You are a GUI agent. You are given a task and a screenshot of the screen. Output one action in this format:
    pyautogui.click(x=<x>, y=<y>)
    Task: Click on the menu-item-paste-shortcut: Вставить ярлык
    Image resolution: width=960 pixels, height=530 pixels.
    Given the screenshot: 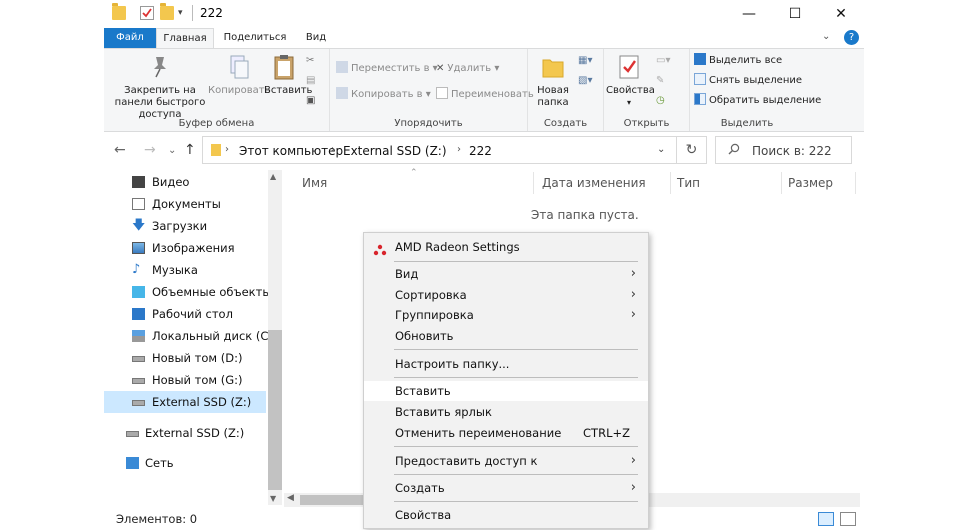 What is the action you would take?
    pyautogui.click(x=506, y=412)
    